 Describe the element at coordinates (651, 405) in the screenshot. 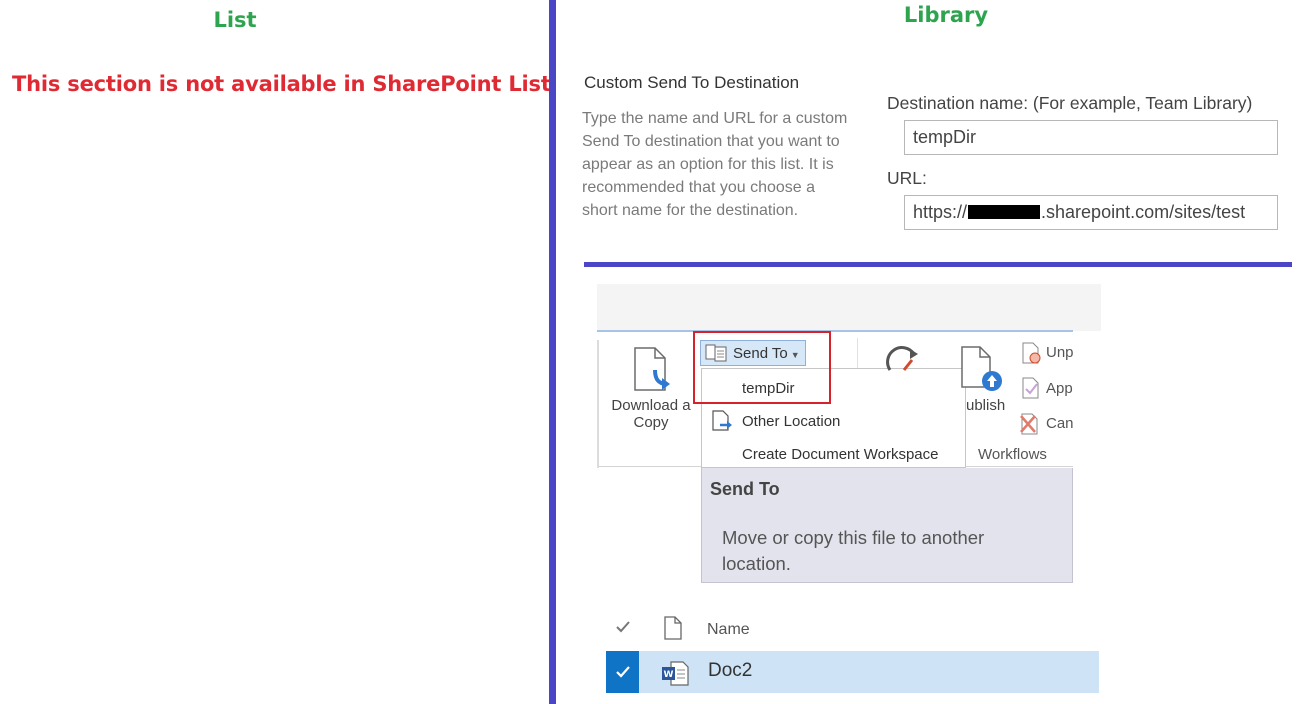

I see `download-copy-label-line1: Download a` at that location.